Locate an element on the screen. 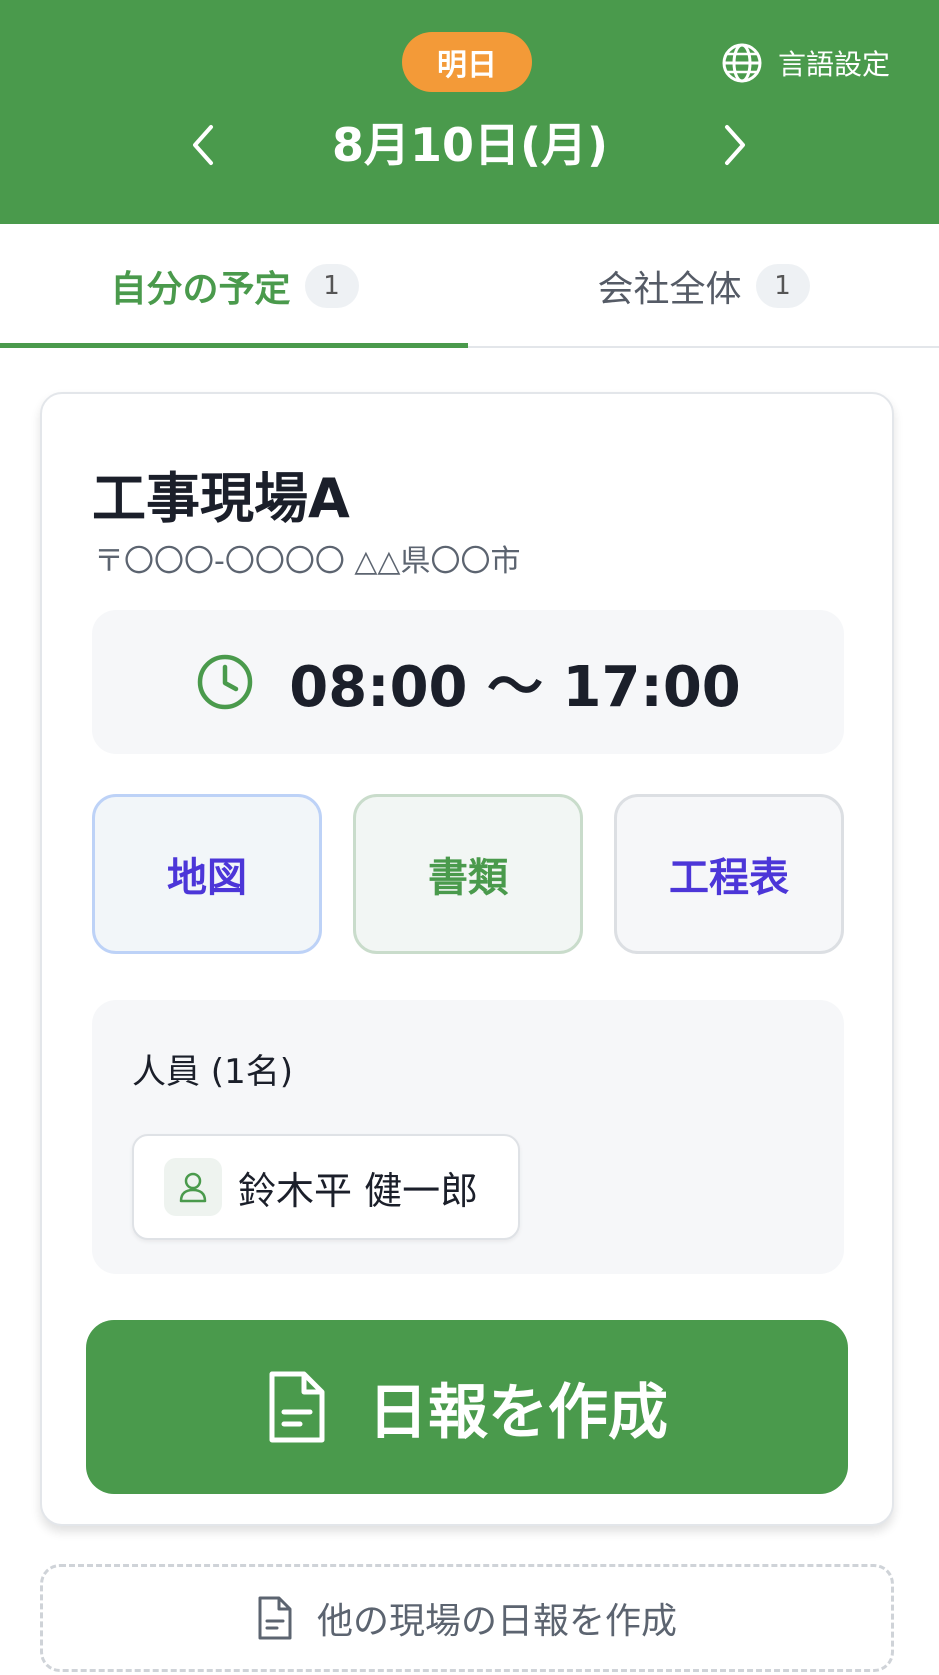 The image size is (939, 1675). tab-bar: 自分の予定 1 会社全体 1 is located at coordinates (469, 286).